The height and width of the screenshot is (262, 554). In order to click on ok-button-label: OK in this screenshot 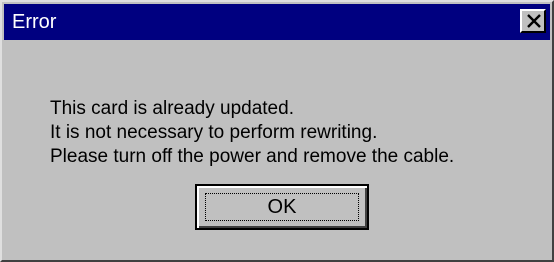, I will do `click(282, 207)`.